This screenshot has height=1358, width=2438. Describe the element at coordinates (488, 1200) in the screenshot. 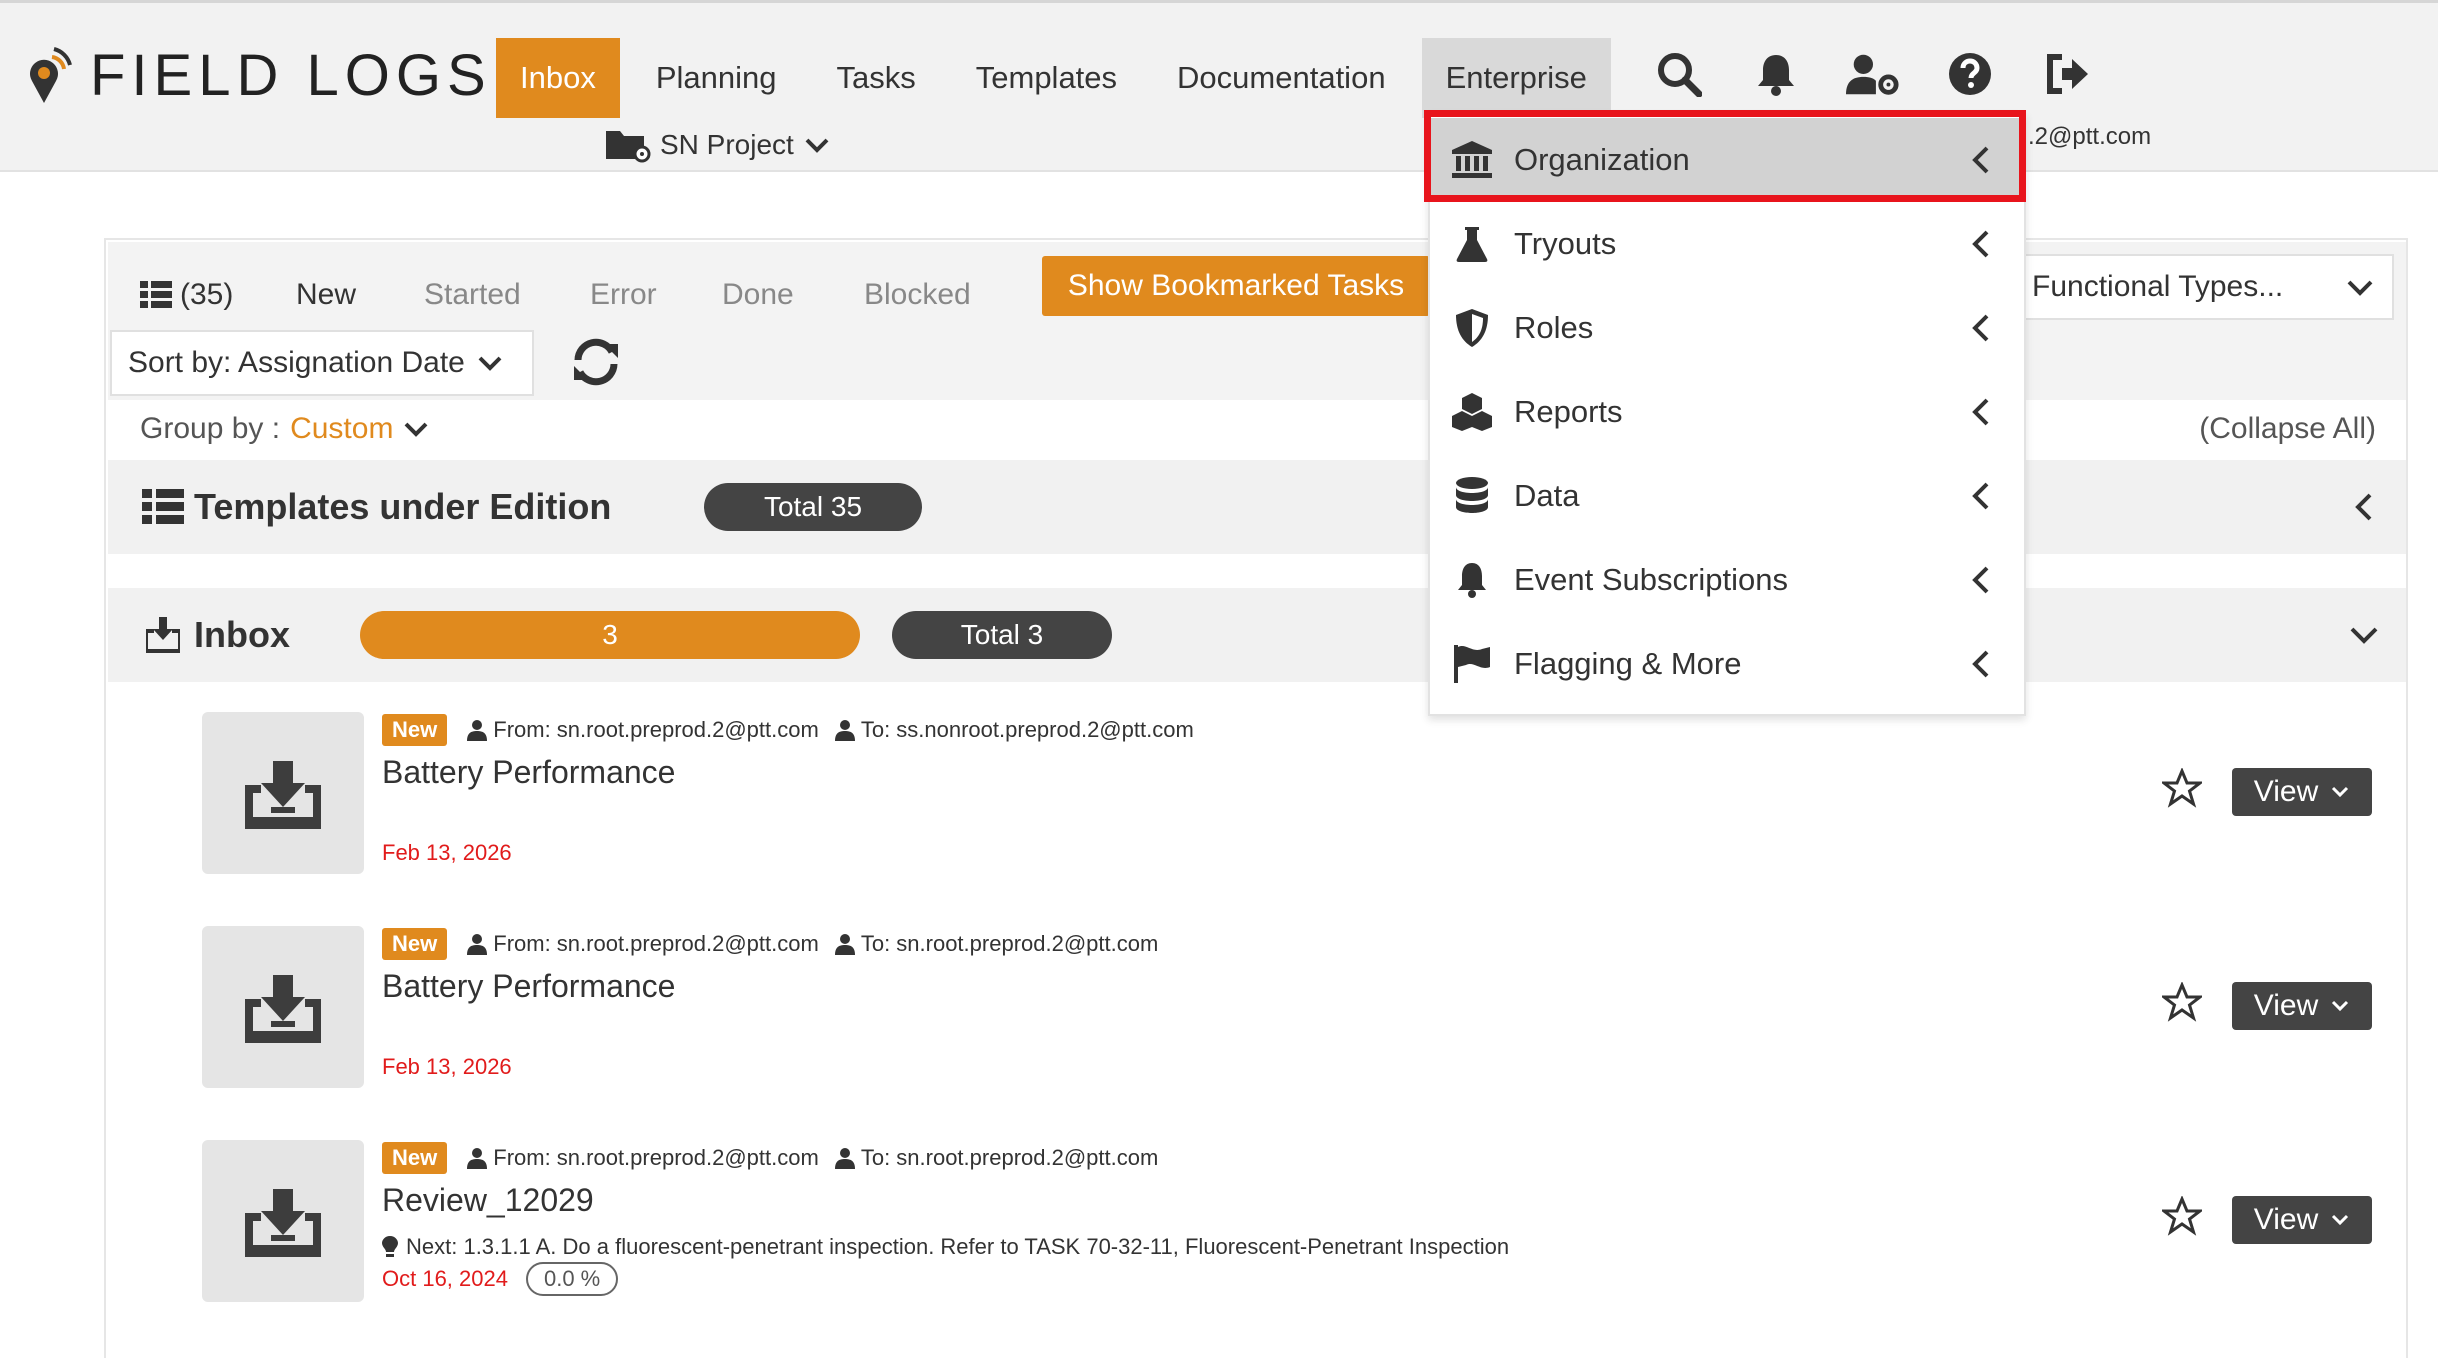

I see `task-title: Review_12029` at that location.